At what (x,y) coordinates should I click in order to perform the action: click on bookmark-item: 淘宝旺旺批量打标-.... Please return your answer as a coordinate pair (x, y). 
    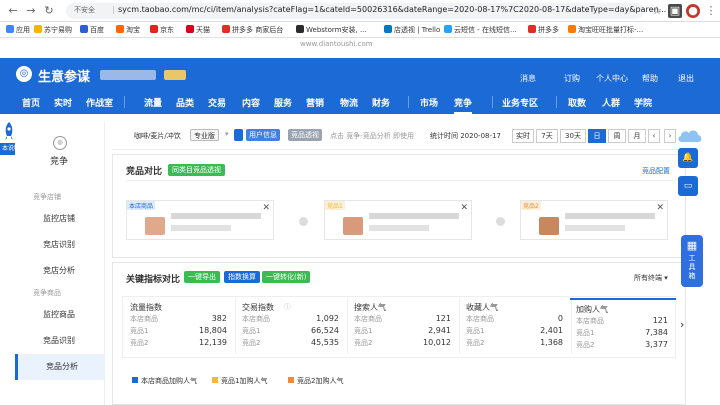
    Looking at the image, I should click on (605, 30).